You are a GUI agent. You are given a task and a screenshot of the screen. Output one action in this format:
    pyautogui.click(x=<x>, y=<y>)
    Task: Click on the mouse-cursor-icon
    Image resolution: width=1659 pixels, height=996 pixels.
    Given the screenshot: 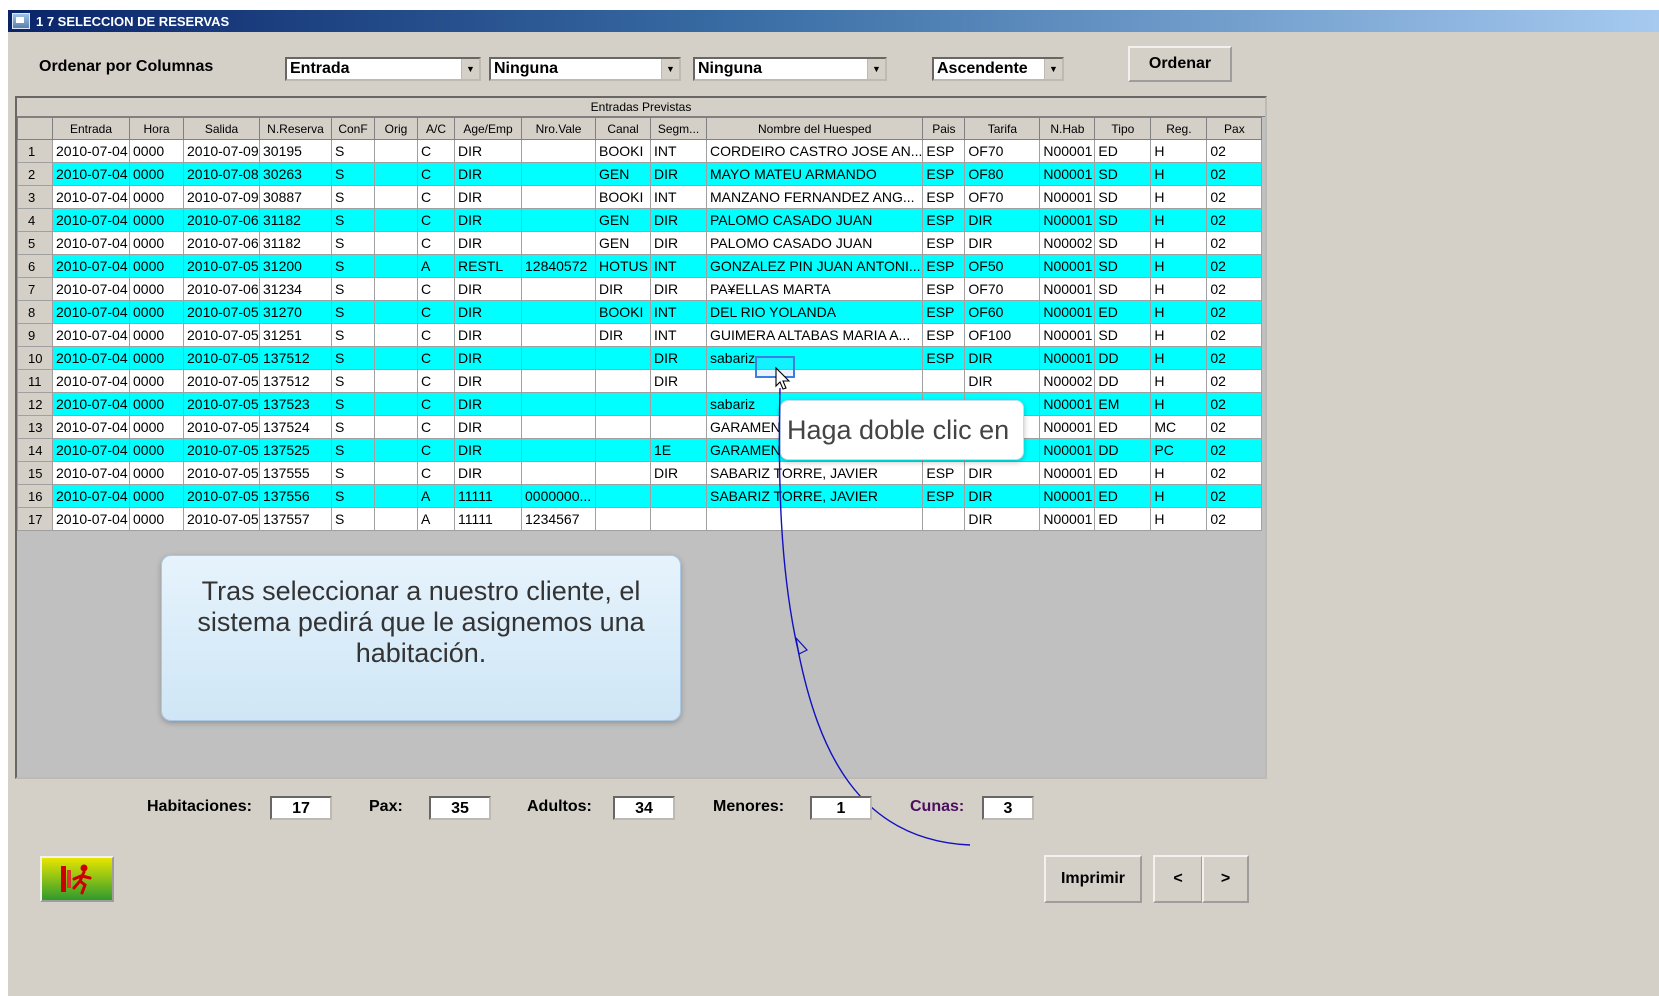 What is the action you would take?
    pyautogui.click(x=783, y=378)
    